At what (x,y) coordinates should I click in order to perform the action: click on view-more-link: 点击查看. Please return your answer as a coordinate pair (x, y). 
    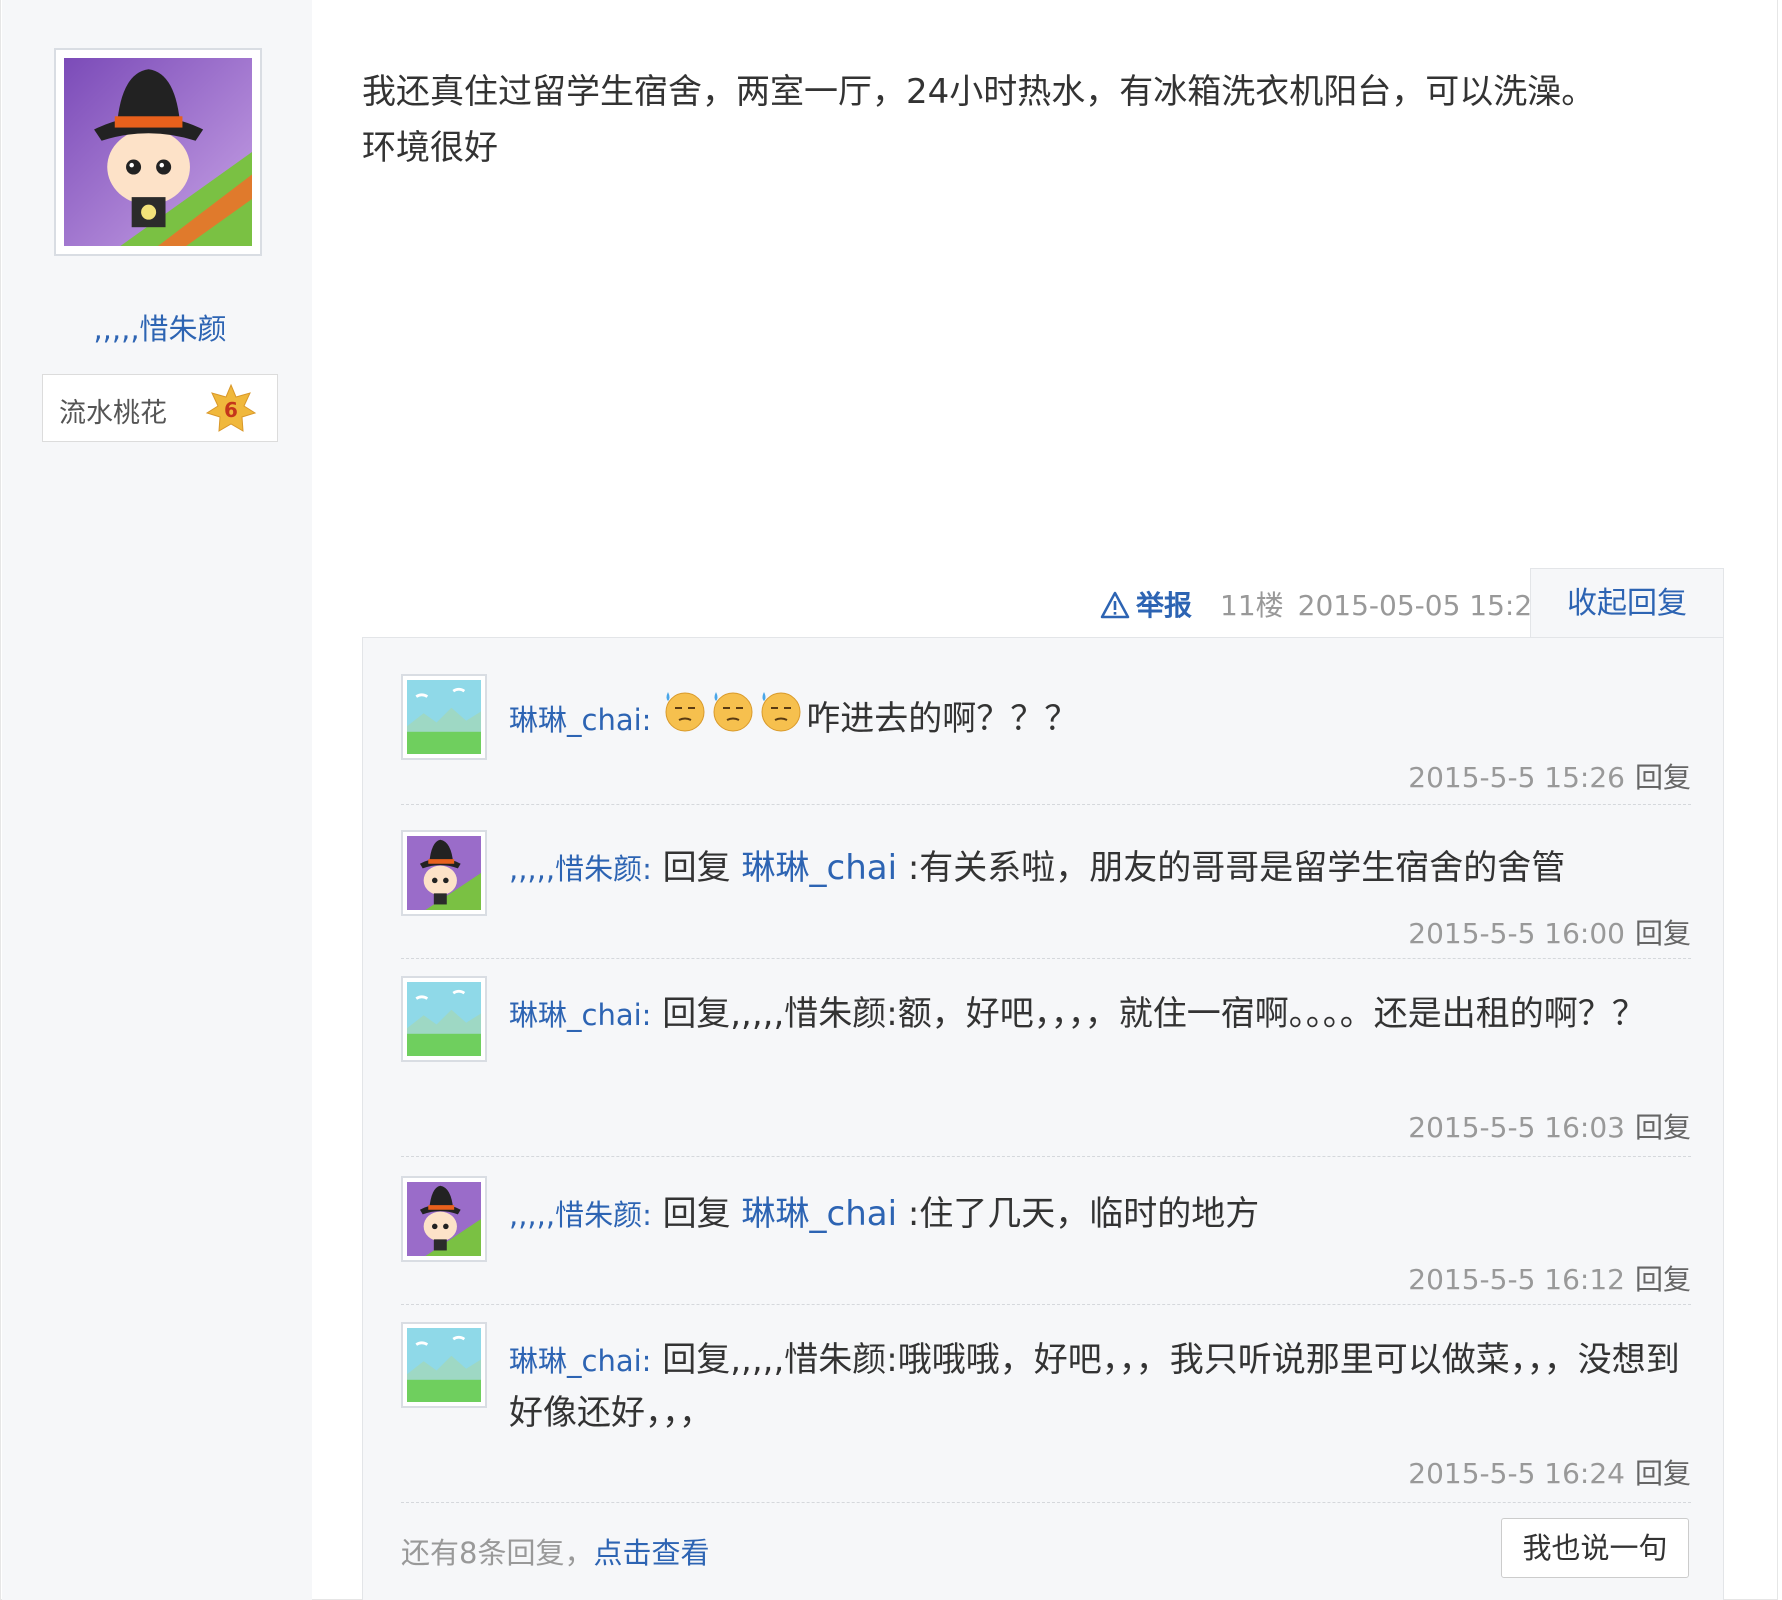
    Looking at the image, I should click on (651, 1553).